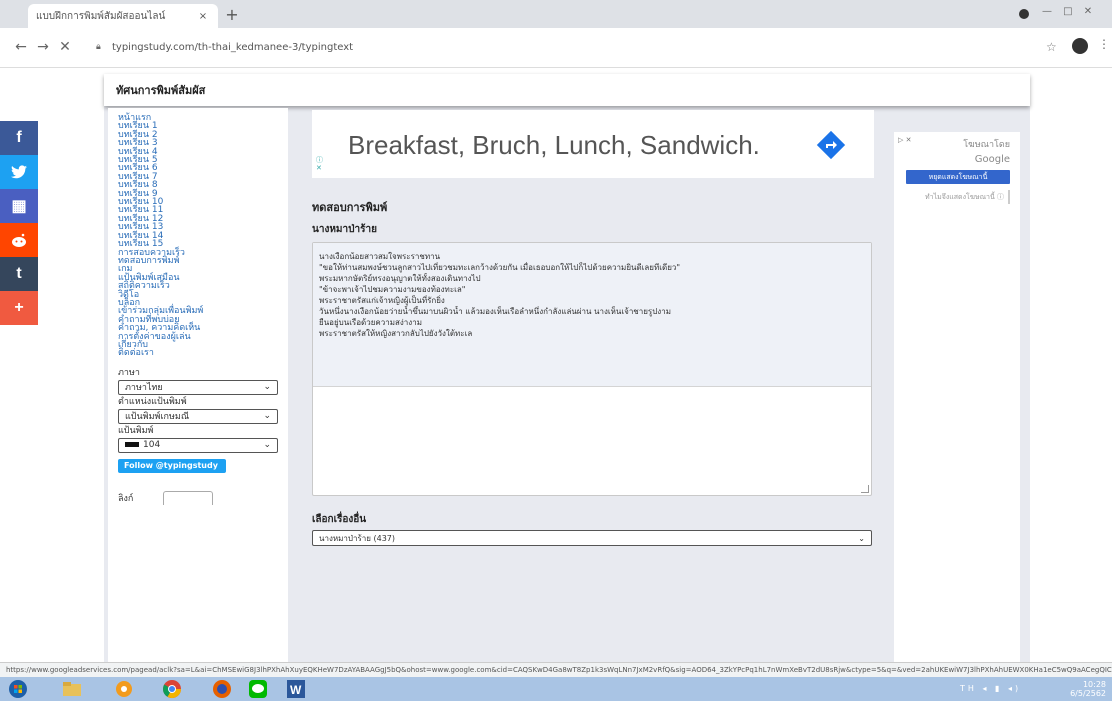 This screenshot has height=701, width=1112. What do you see at coordinates (319, 168) in the screenshot?
I see `ad-close-icon: ✕` at bounding box center [319, 168].